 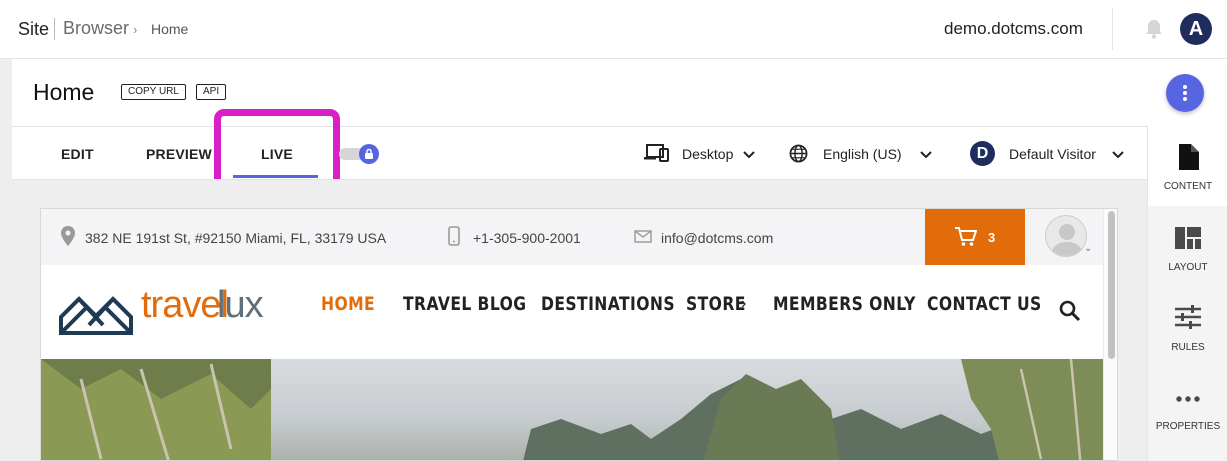 I want to click on layout-icon, so click(x=1188, y=239).